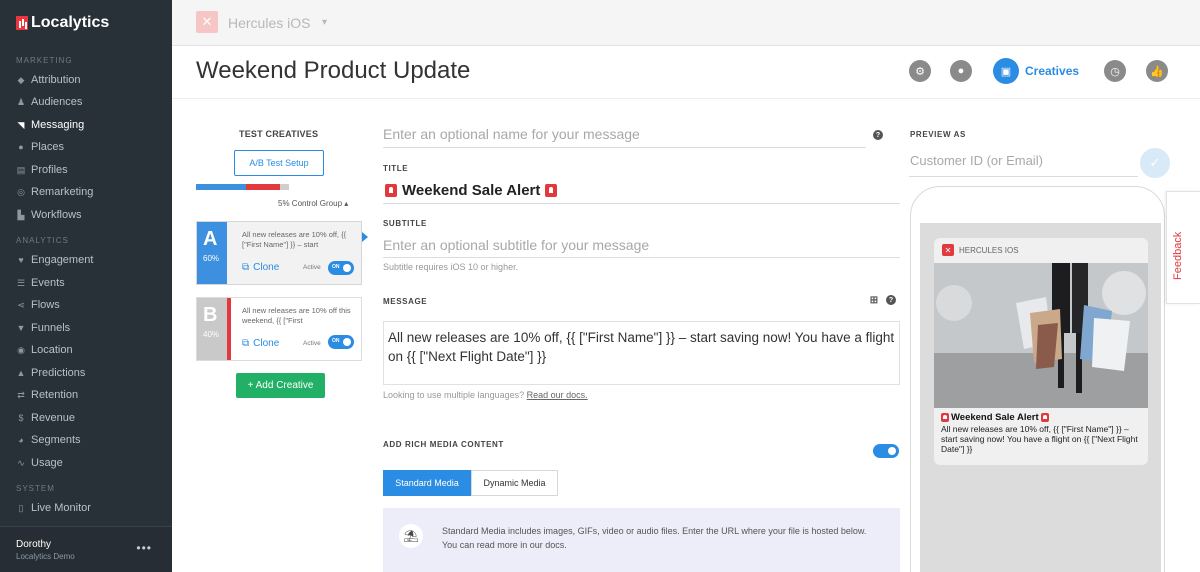  What do you see at coordinates (920, 71) in the screenshot?
I see `gear-icon: ⚙` at bounding box center [920, 71].